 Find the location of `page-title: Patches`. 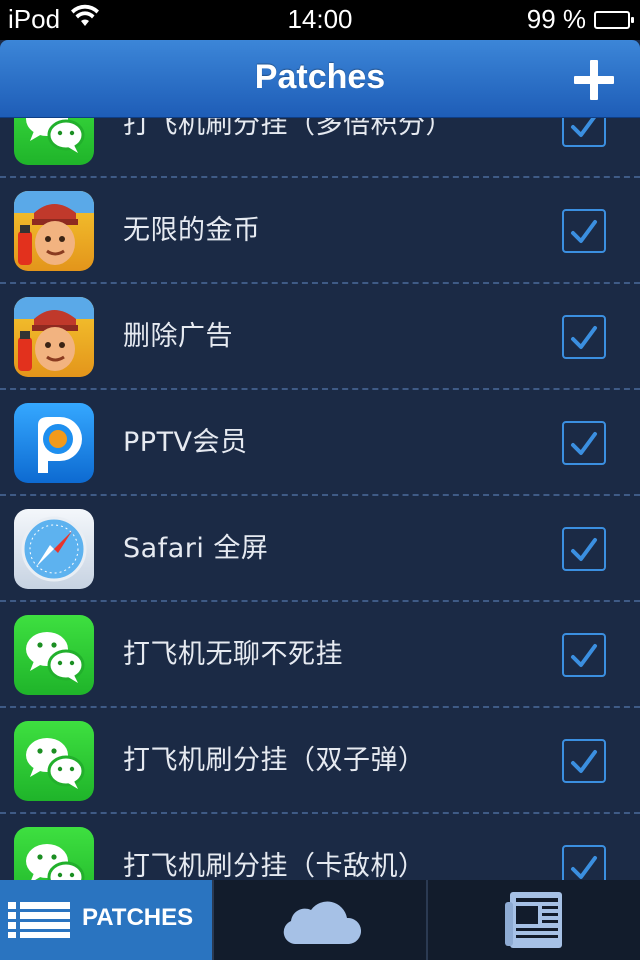

page-title: Patches is located at coordinates (320, 77).